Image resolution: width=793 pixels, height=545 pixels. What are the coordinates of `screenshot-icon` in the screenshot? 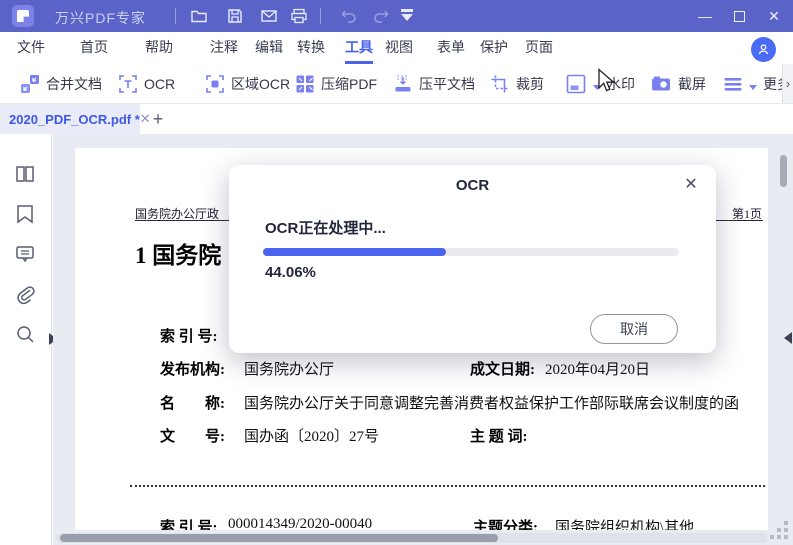 It's located at (661, 84).